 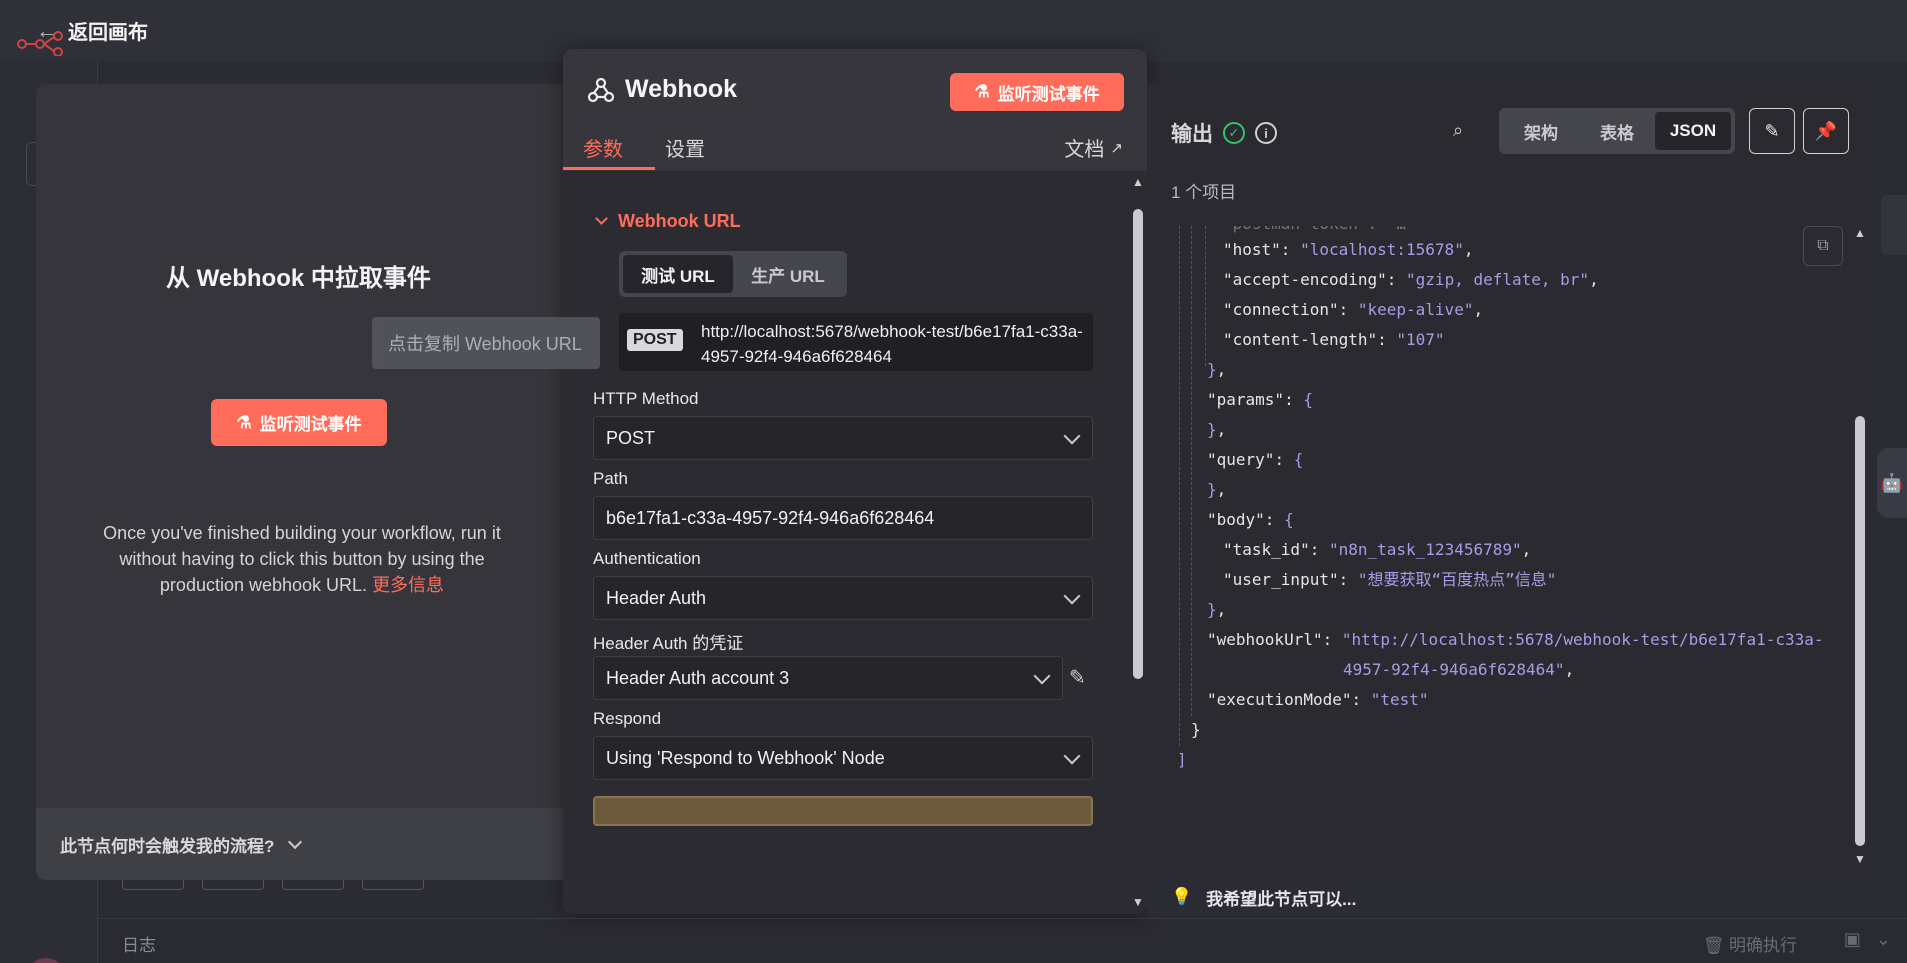 What do you see at coordinates (698, 677) in the screenshot?
I see `credential-value: Header Auth account 3` at bounding box center [698, 677].